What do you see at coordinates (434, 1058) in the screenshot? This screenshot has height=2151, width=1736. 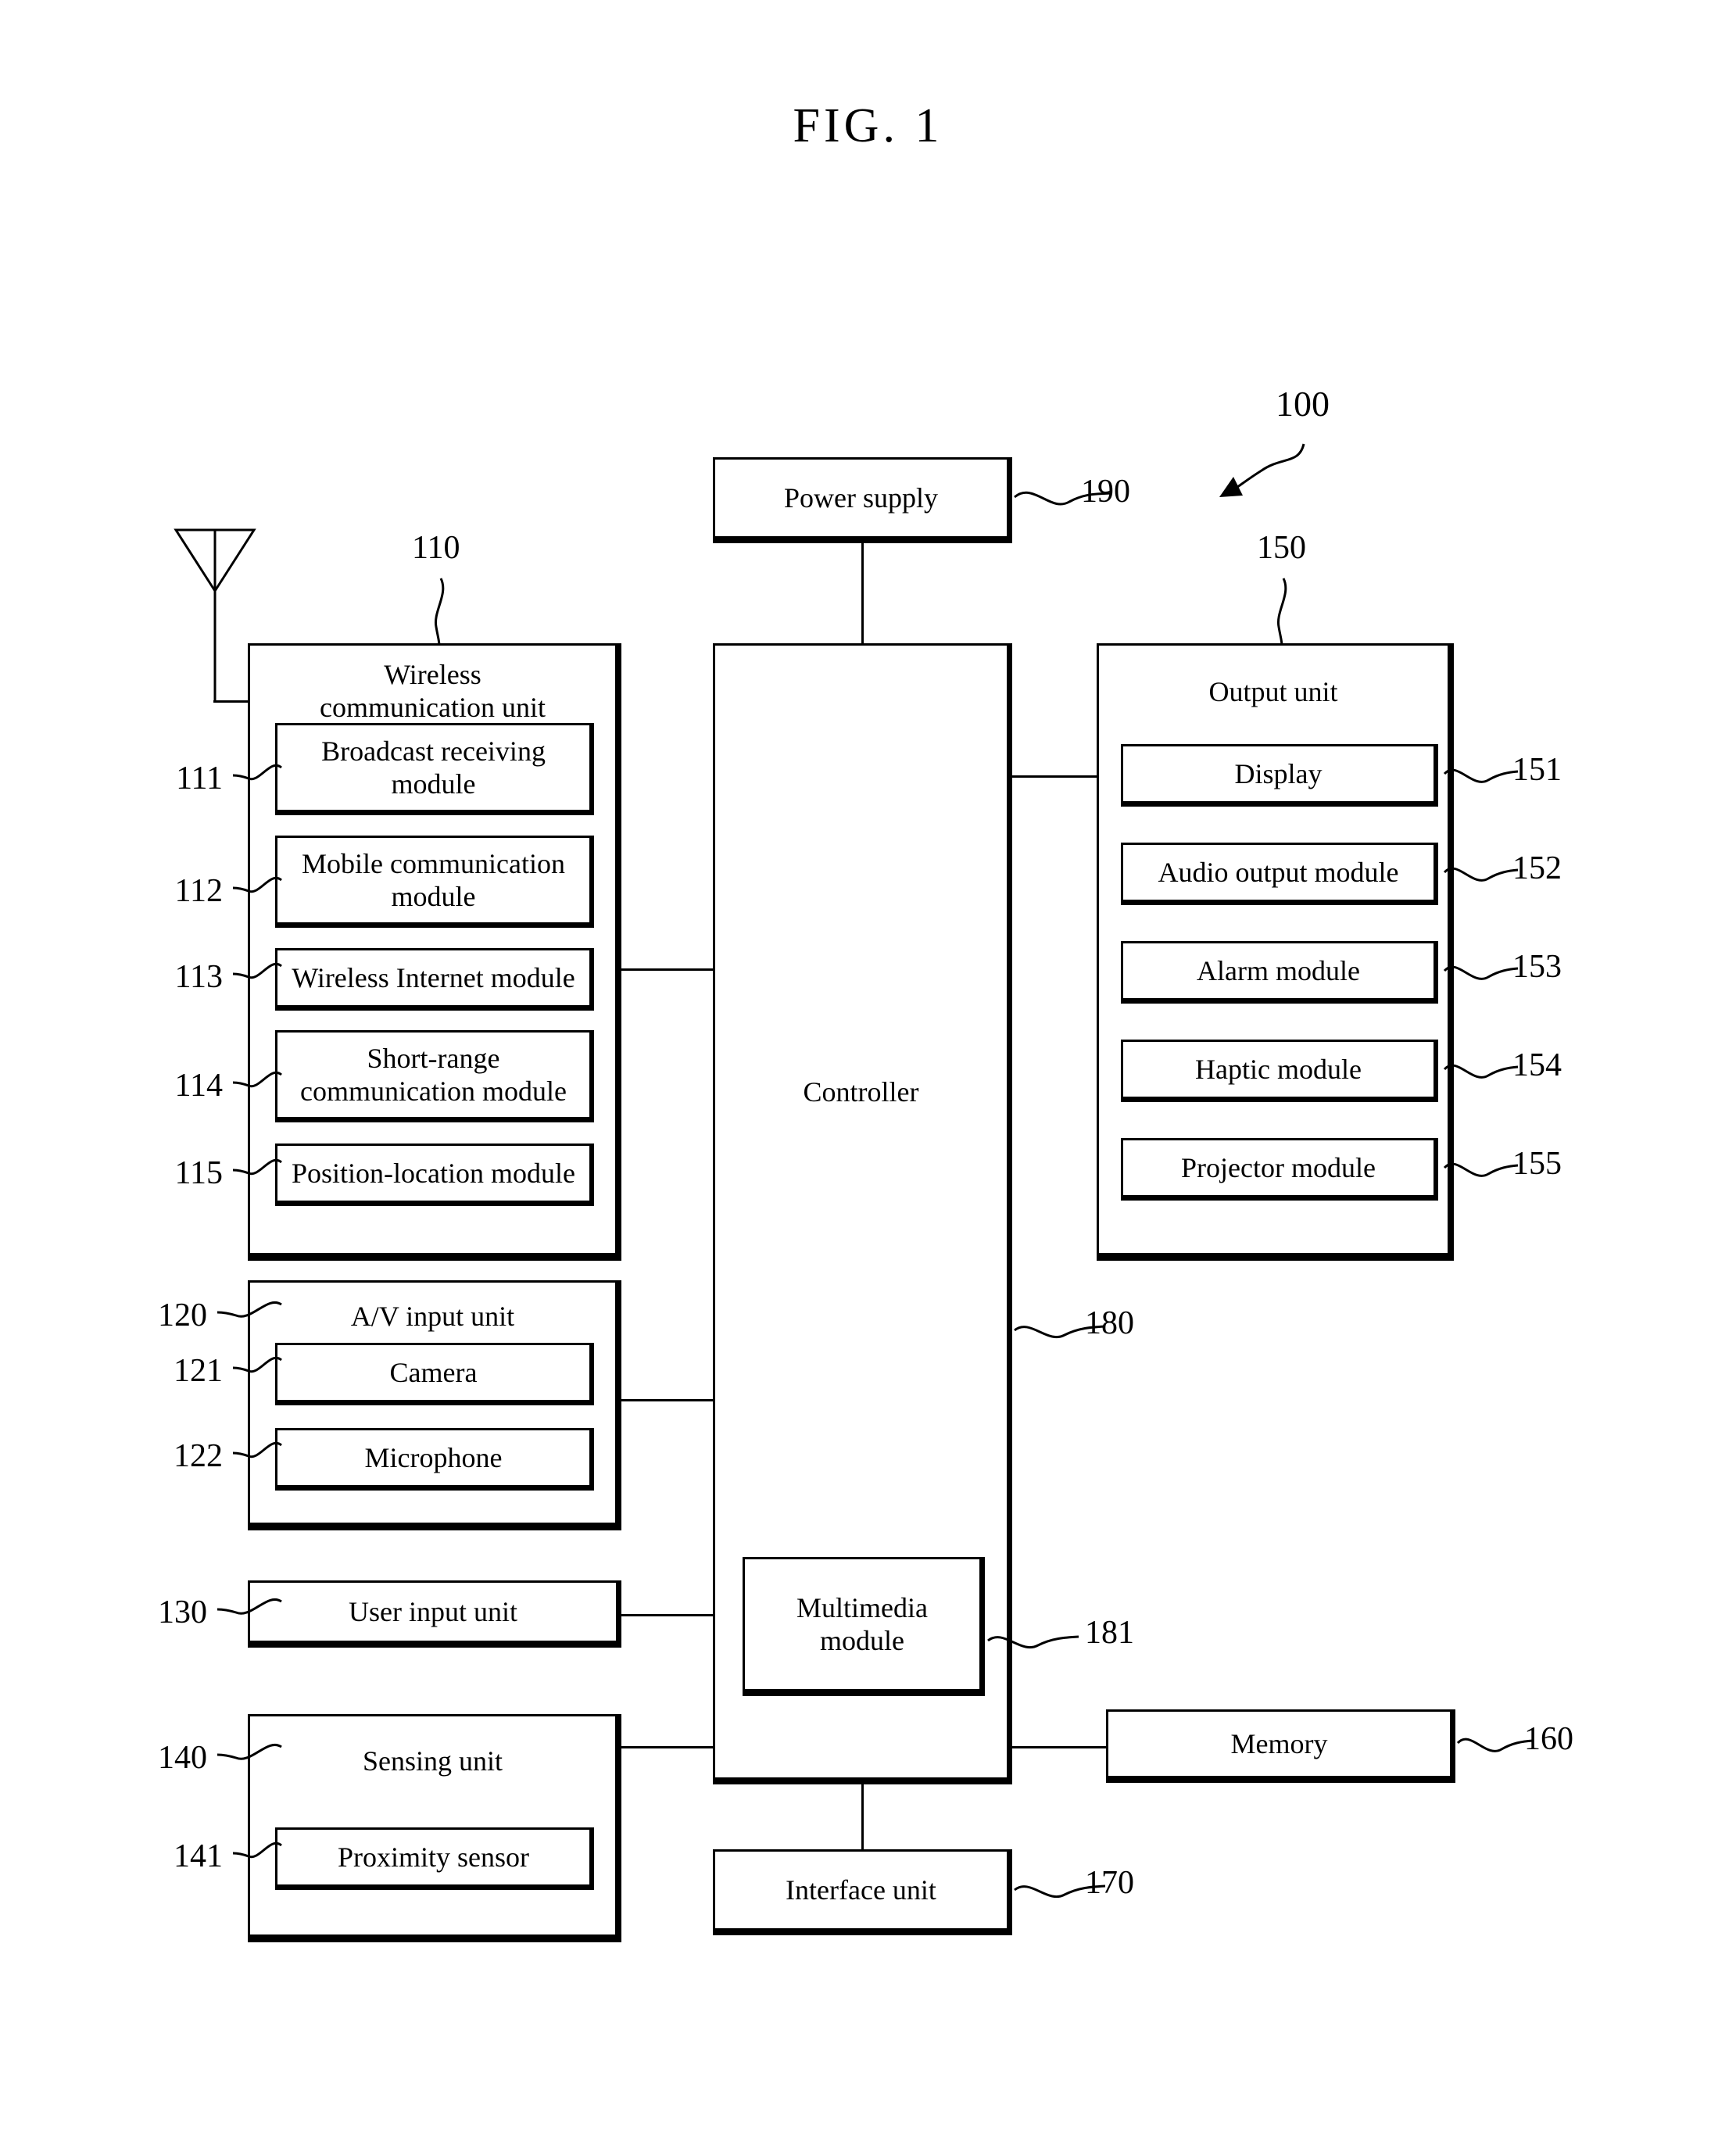 I see `short-range-communication-module-label-1: Short-range` at bounding box center [434, 1058].